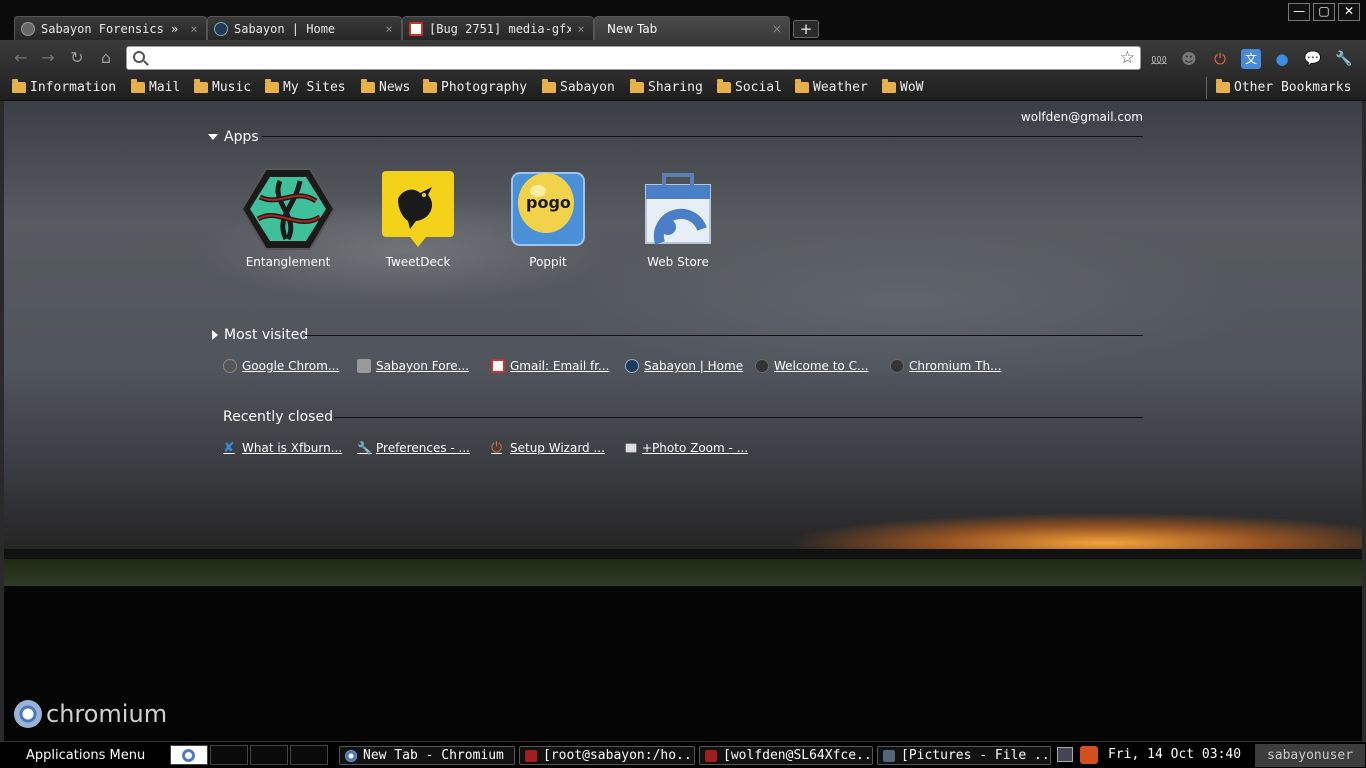 The height and width of the screenshot is (768, 1366). Describe the element at coordinates (232, 87) in the screenshot. I see `bookmark-label: Music` at that location.